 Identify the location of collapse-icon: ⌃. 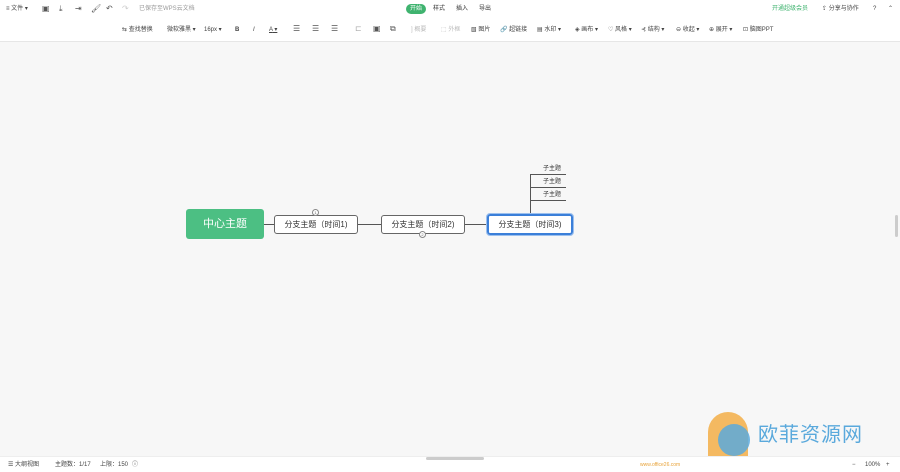
(890, 9).